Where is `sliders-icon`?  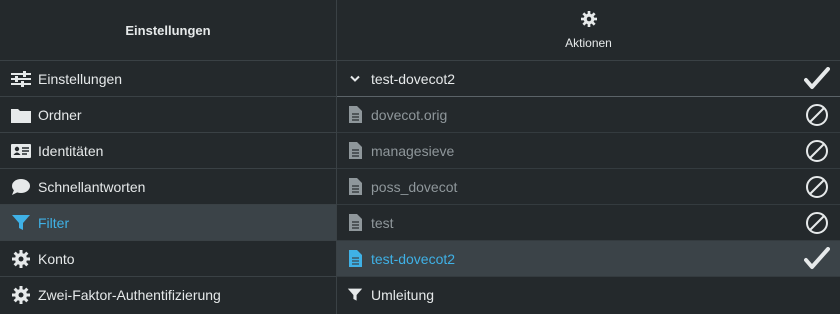
sliders-icon is located at coordinates (21, 79).